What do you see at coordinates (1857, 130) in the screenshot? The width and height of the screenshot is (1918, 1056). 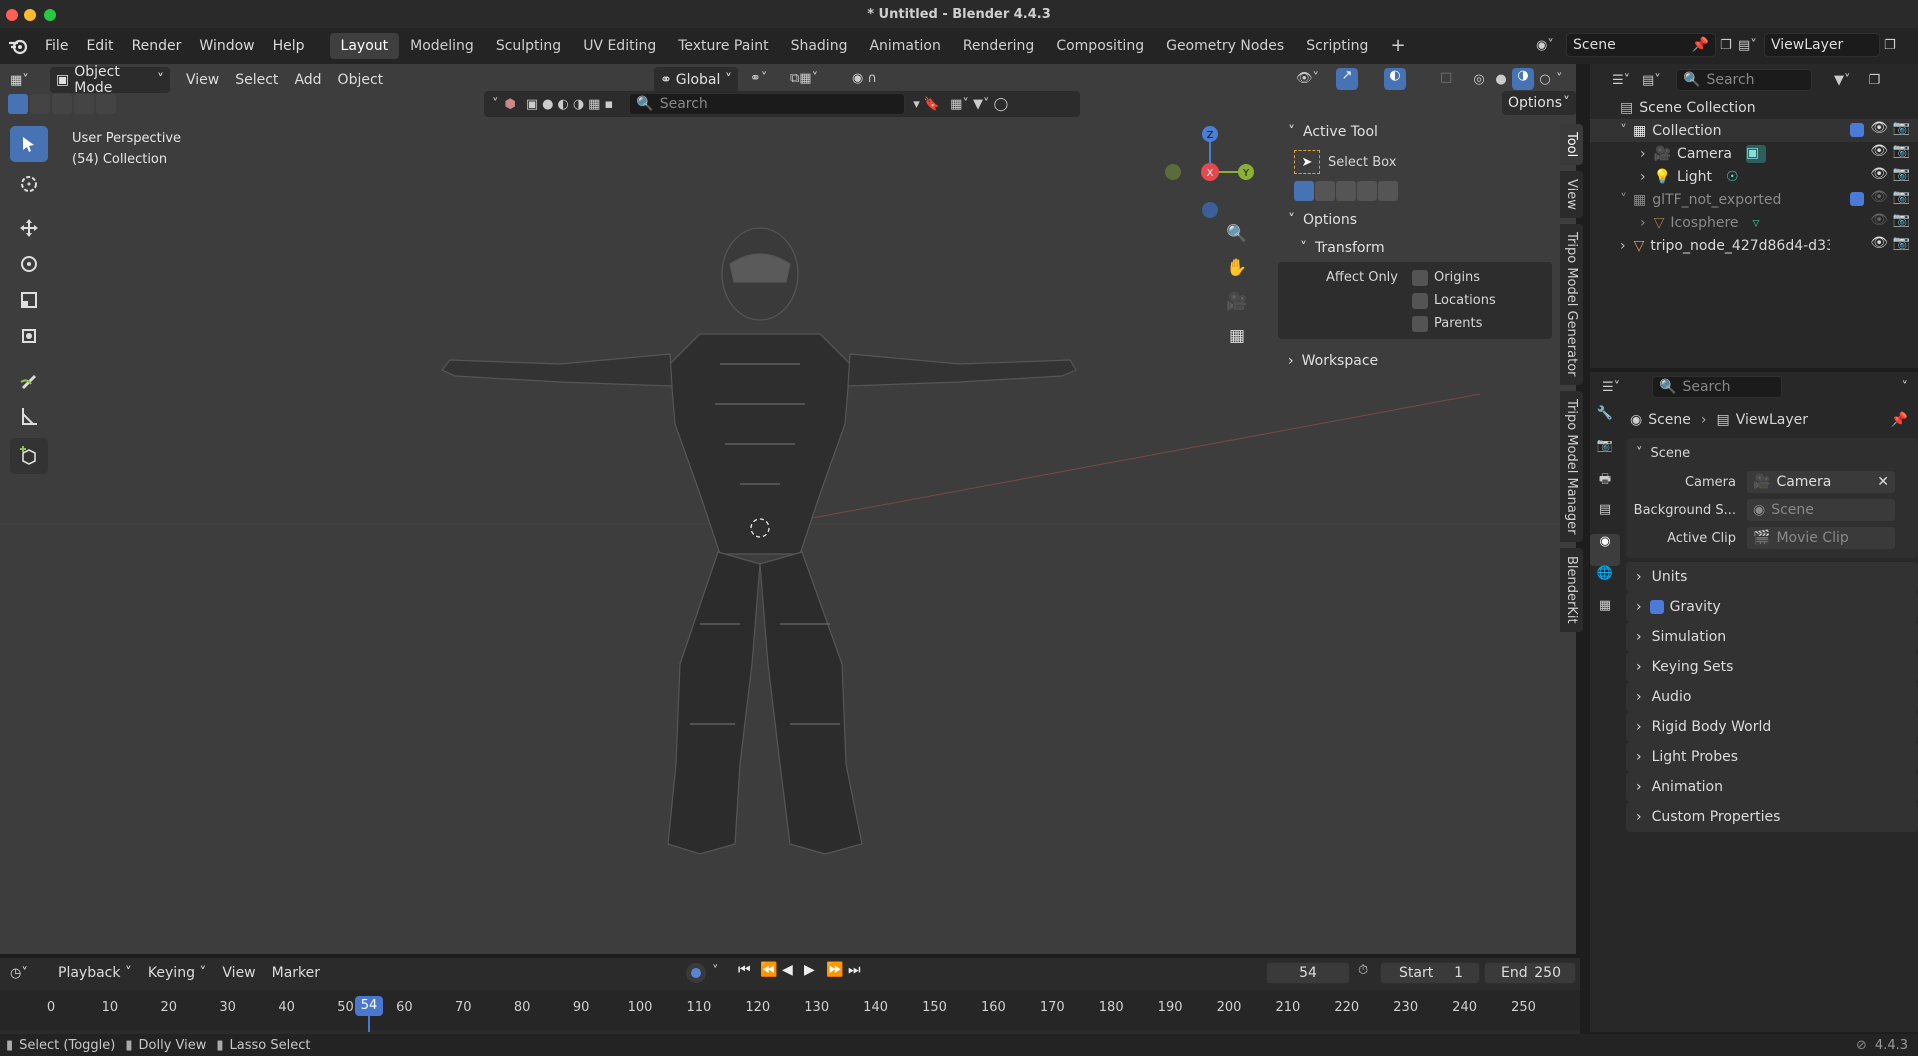 I see `collection-exclude-checkbox` at bounding box center [1857, 130].